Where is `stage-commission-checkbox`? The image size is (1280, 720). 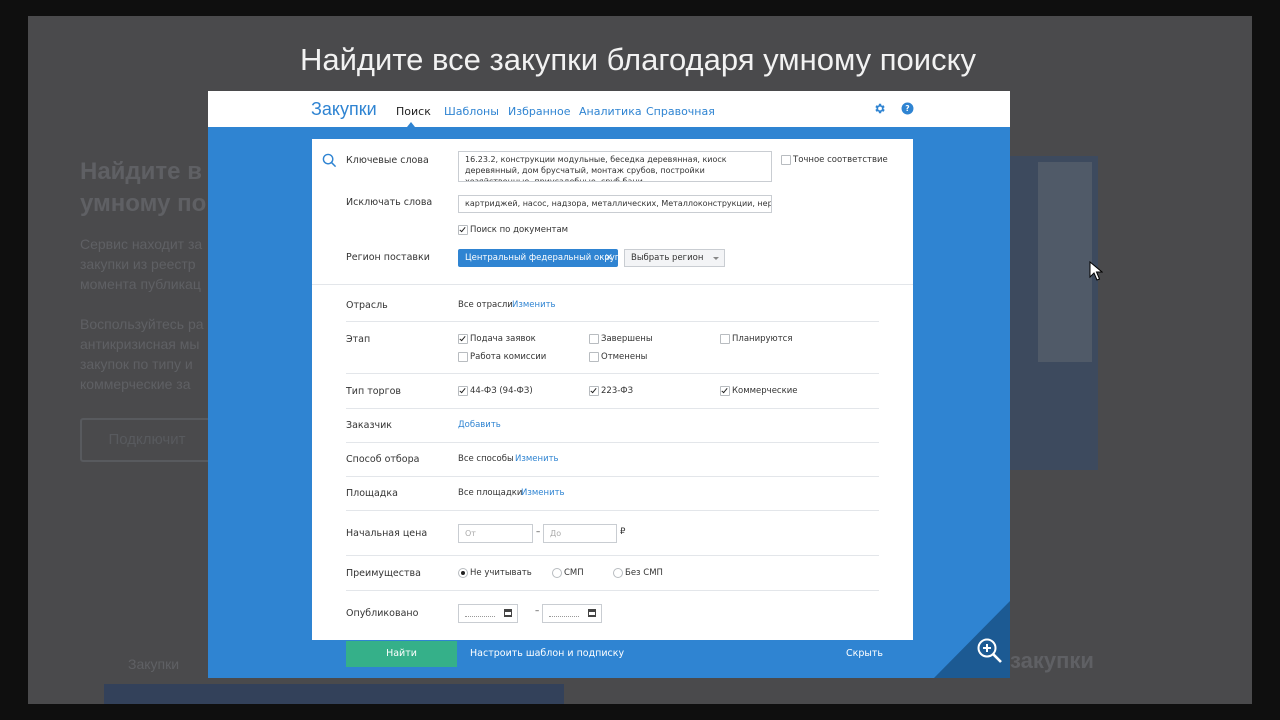 stage-commission-checkbox is located at coordinates (463, 357).